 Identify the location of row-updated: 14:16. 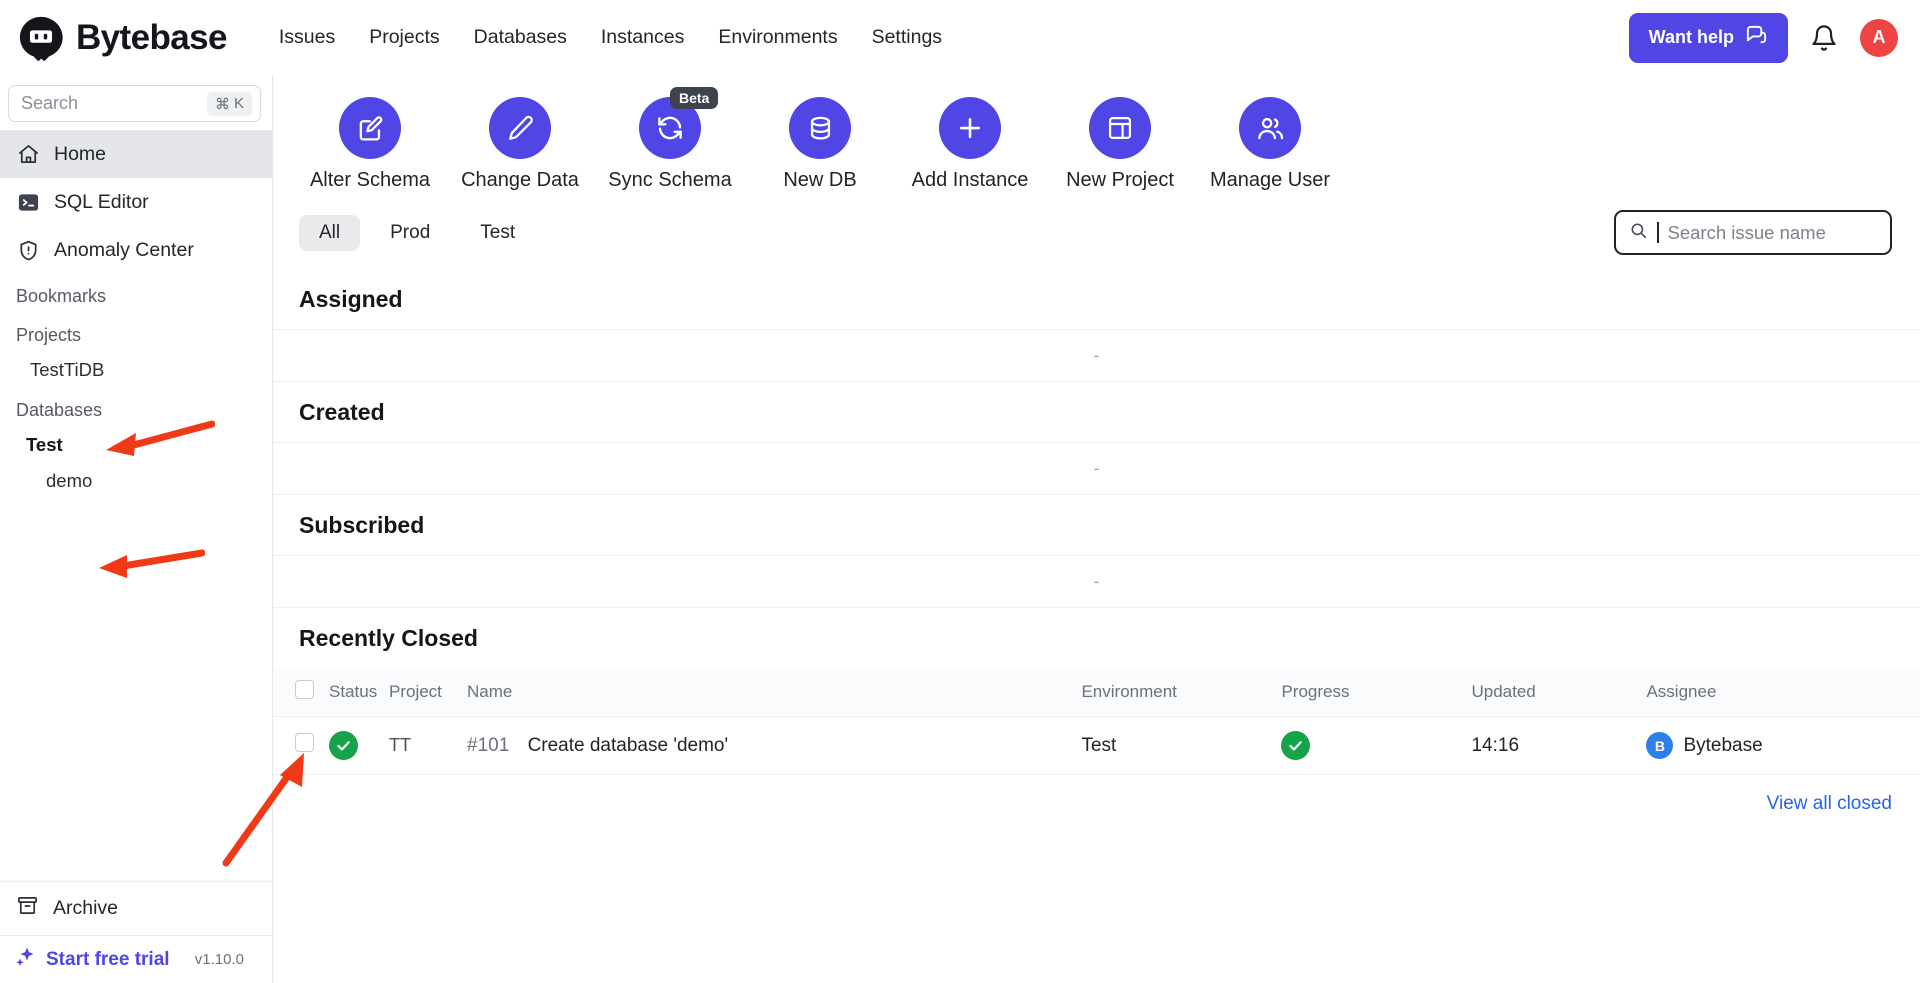
(1559, 745).